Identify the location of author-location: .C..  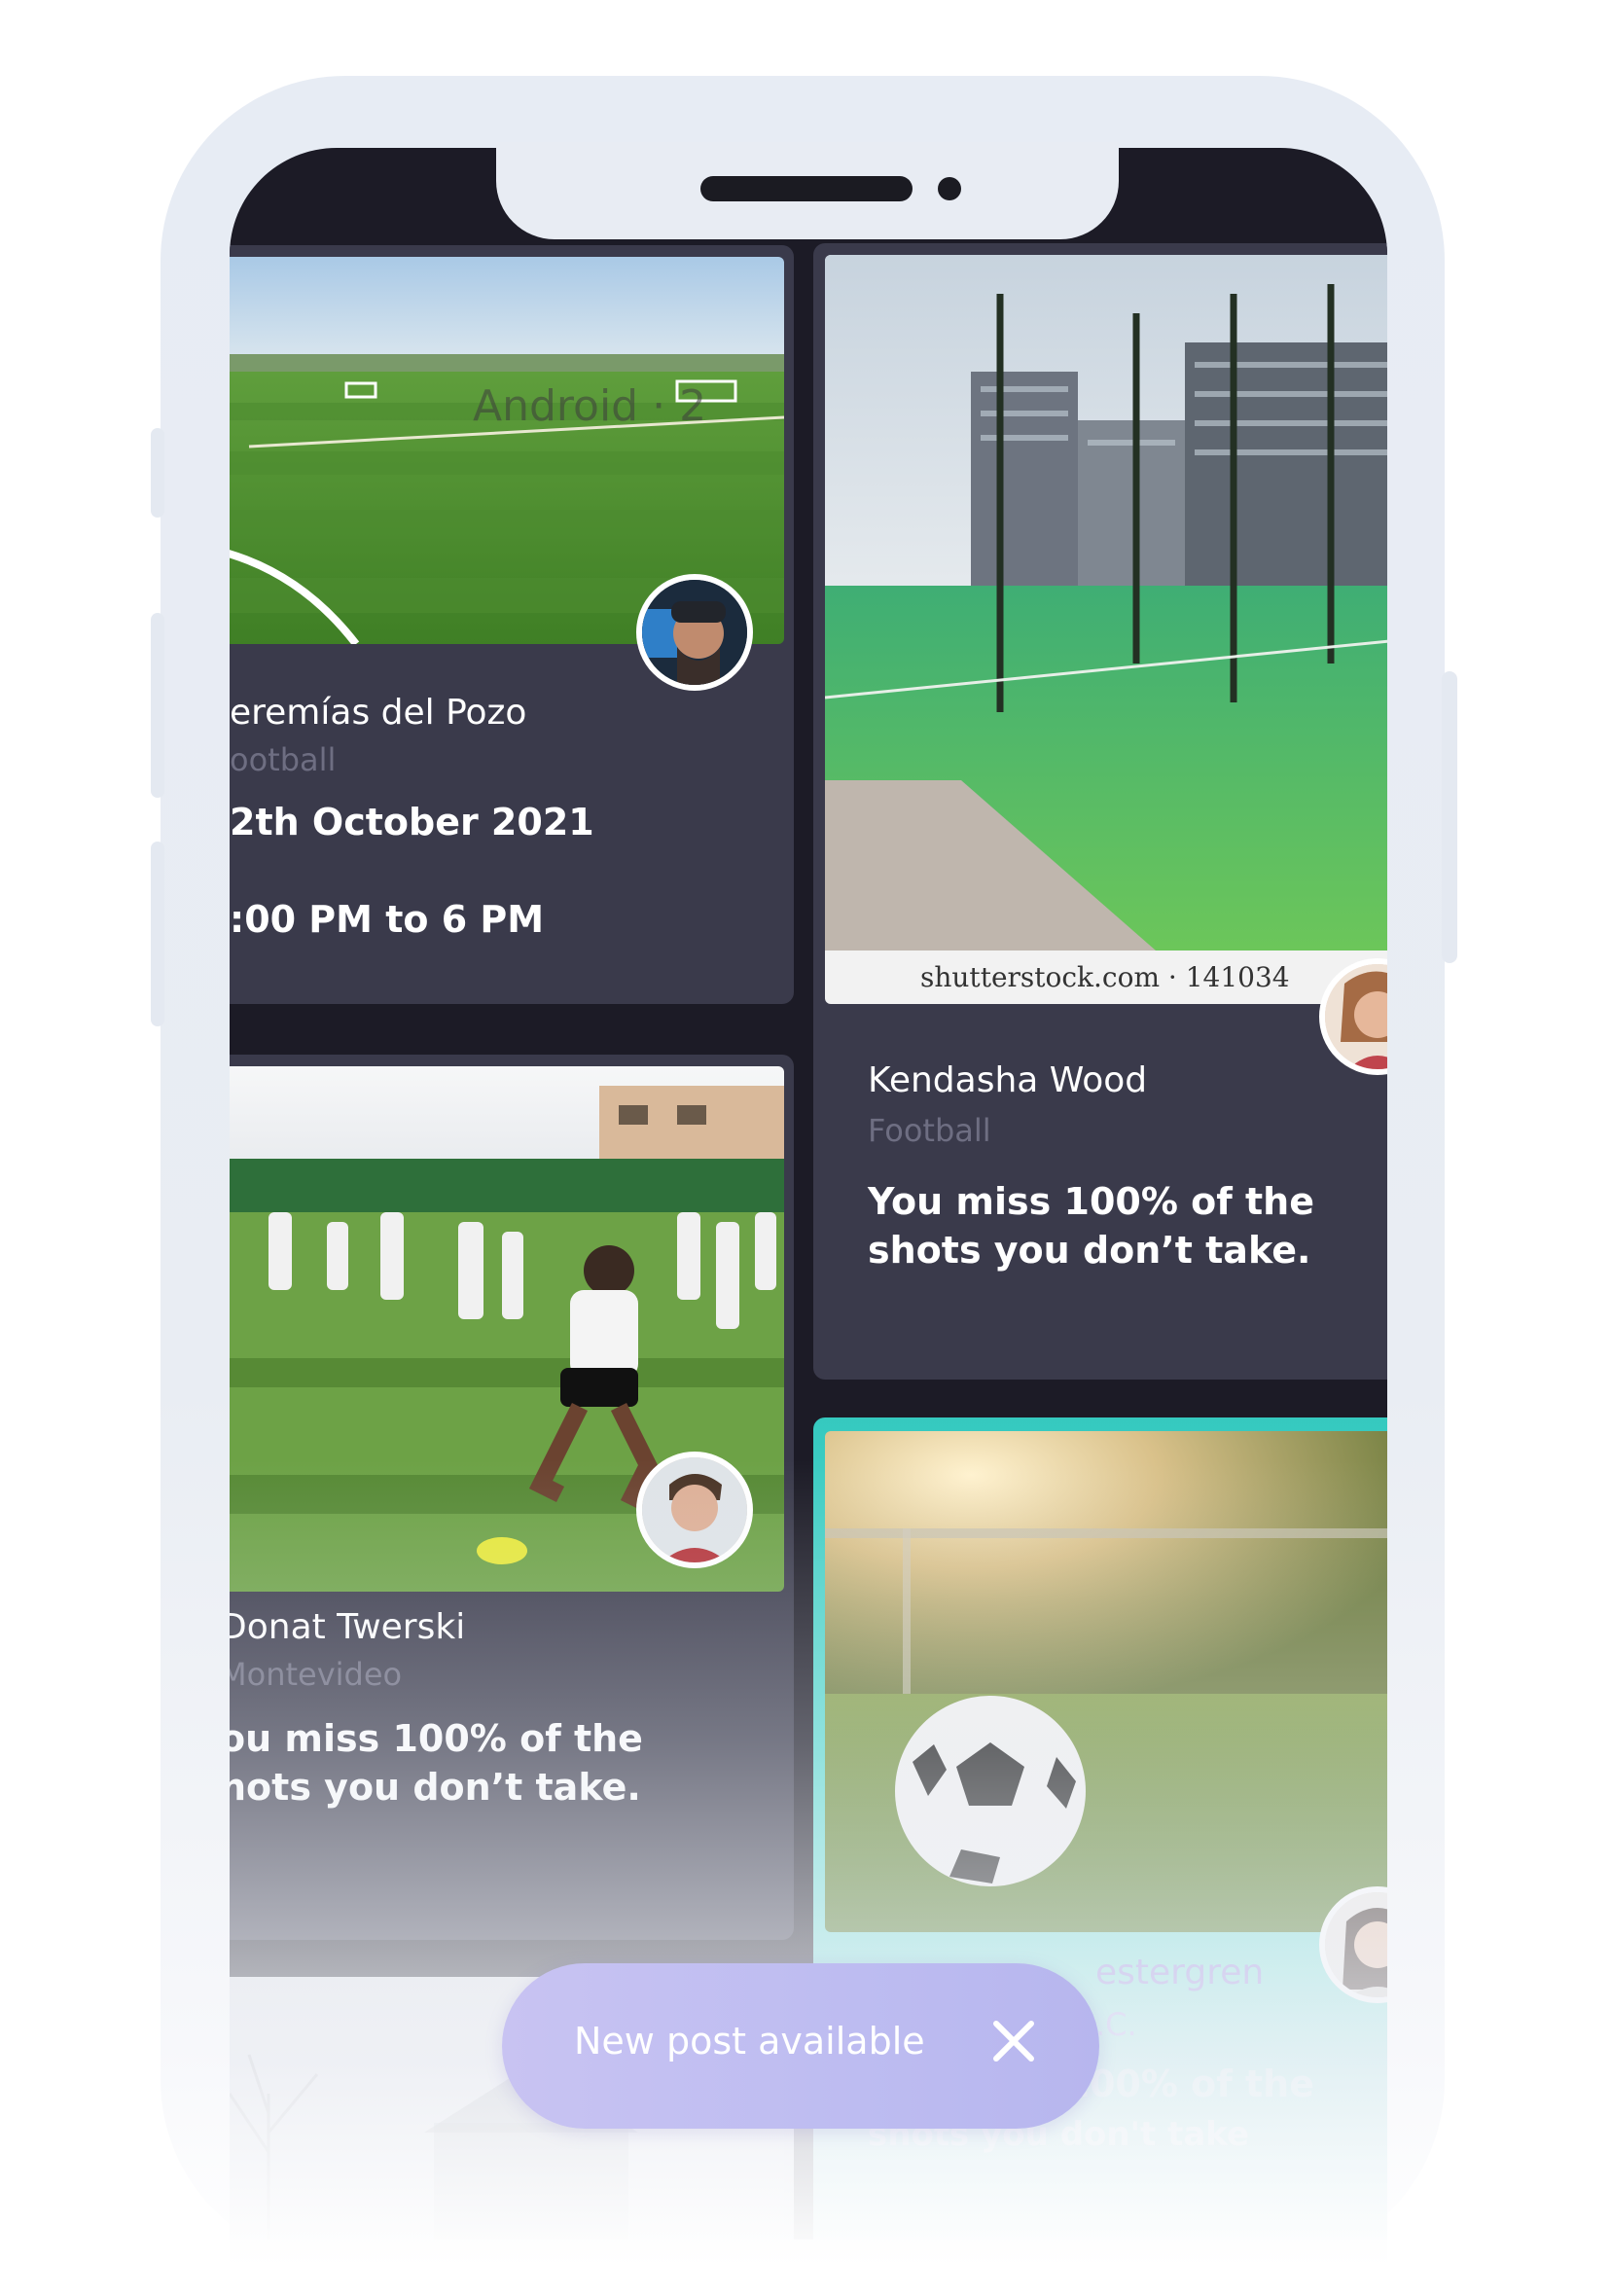
(1116, 2024).